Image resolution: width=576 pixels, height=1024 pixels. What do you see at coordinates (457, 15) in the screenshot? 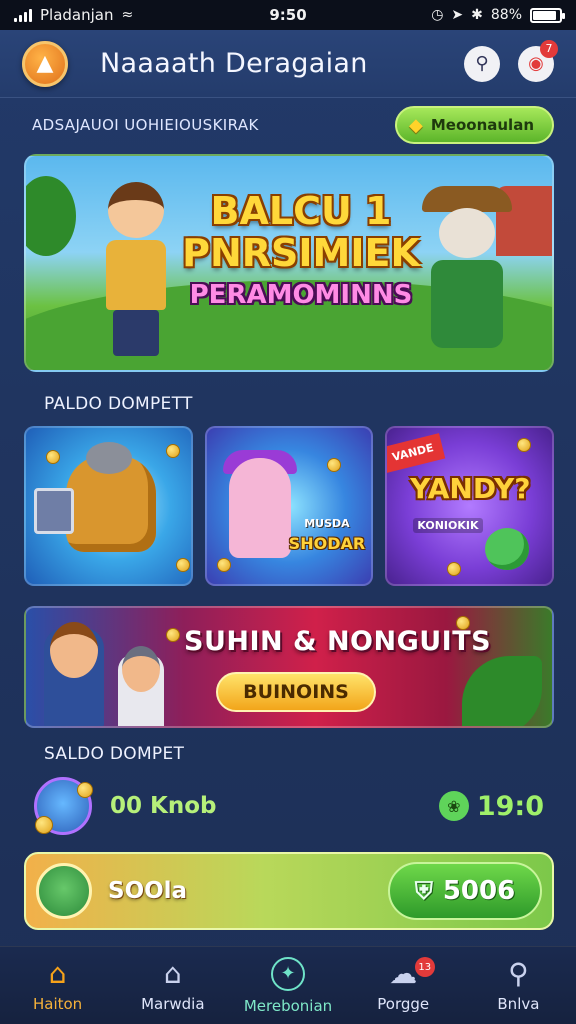
I see `location-icon: ➤` at bounding box center [457, 15].